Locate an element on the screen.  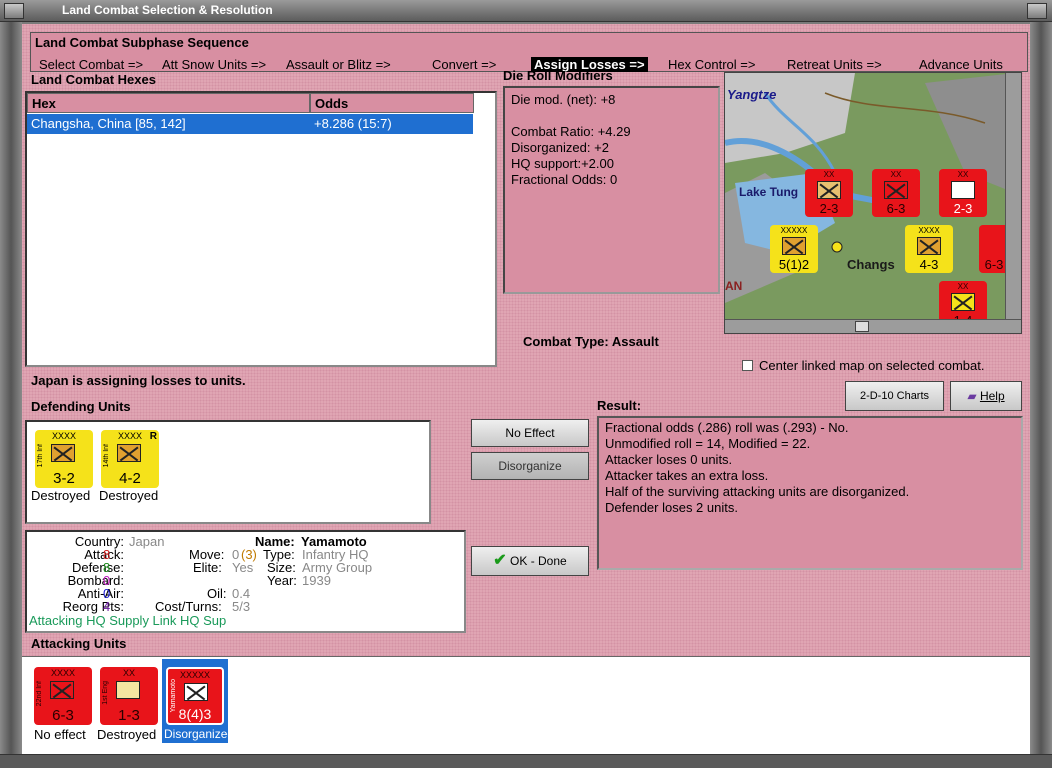
result-label: Result: is located at coordinates (619, 405).